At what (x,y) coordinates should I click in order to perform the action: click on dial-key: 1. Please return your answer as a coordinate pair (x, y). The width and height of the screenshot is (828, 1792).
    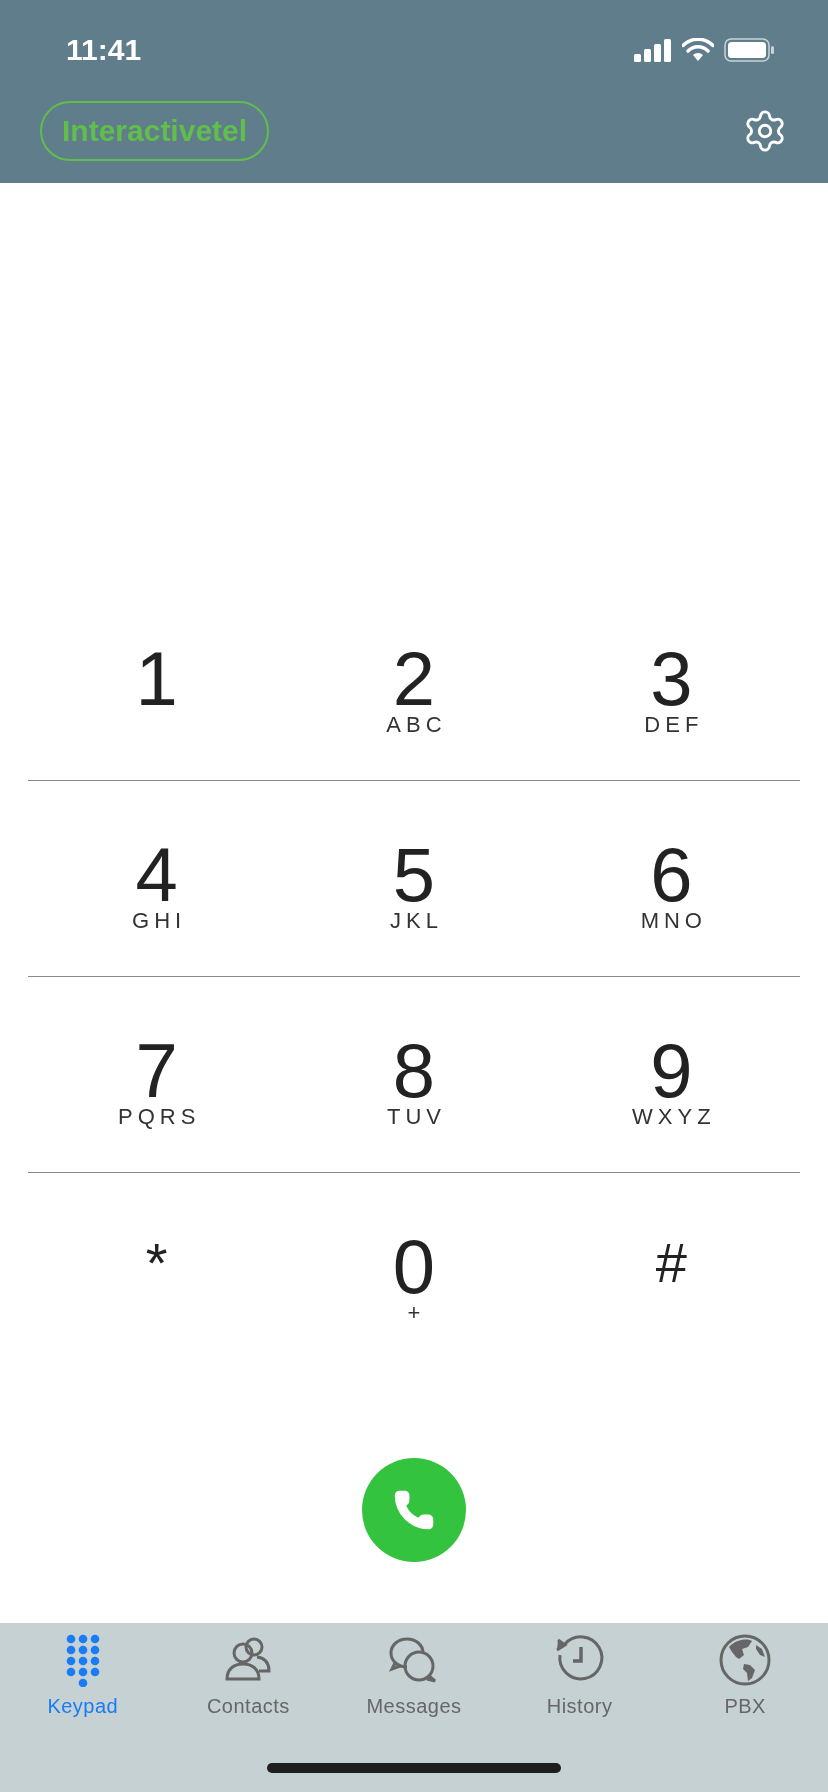
    Looking at the image, I should click on (157, 683).